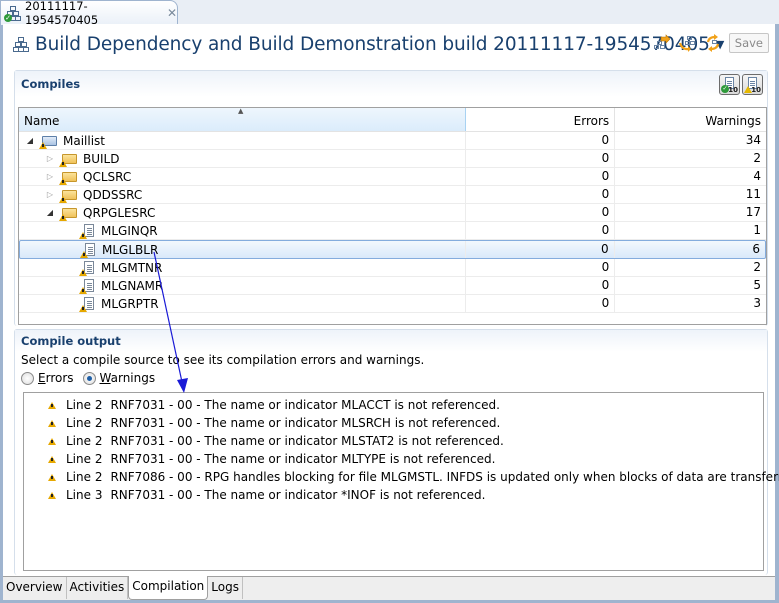 This screenshot has height=603, width=779. Describe the element at coordinates (729, 84) in the screenshot. I see `show-success-button: ✓ 10` at that location.